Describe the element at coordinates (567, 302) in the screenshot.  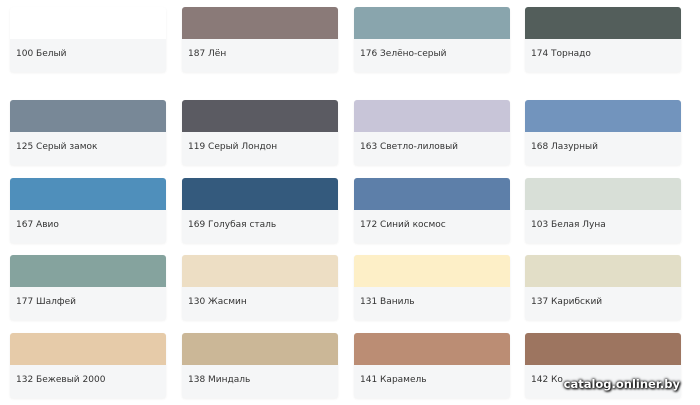
I see `color-label-137: 137 Карибский` at that location.